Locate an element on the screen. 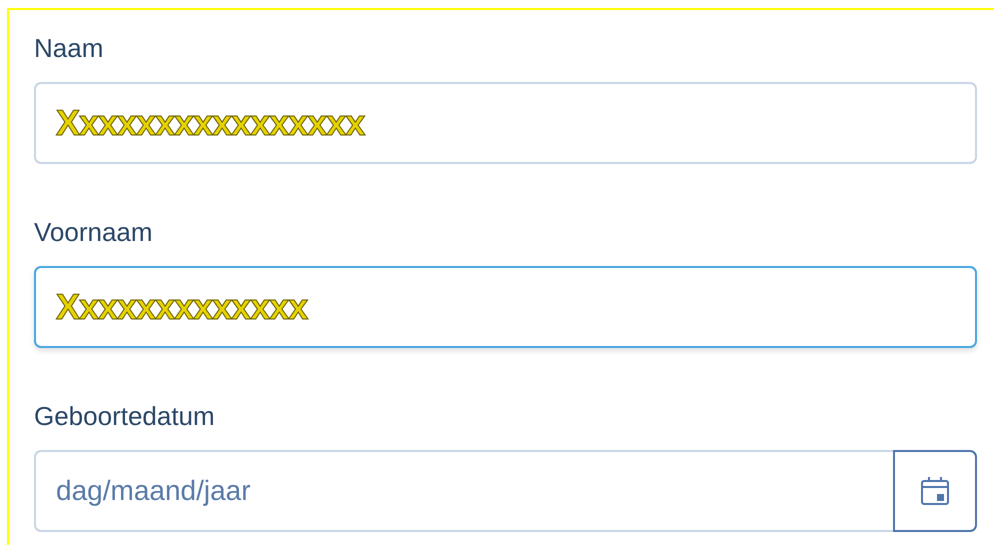 The image size is (994, 545). calendar-icon is located at coordinates (935, 491).